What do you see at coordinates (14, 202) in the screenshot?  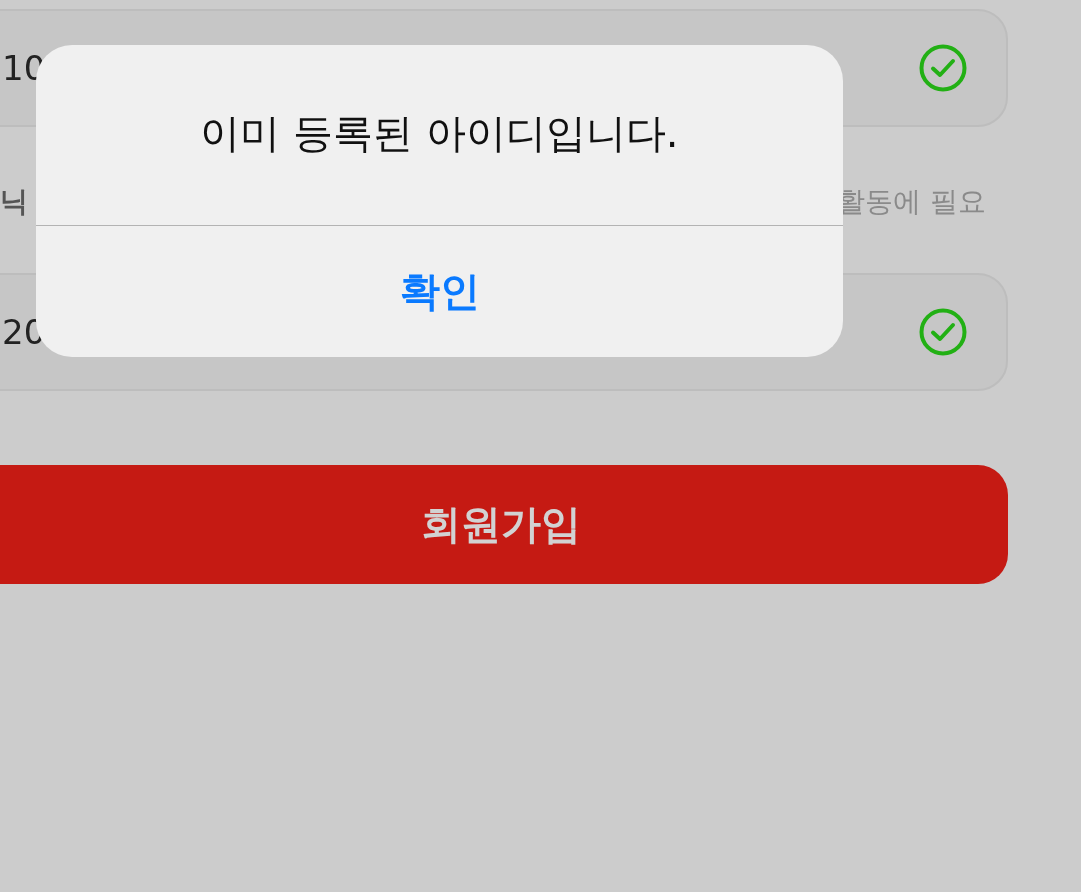 I see `field-label: 닉` at bounding box center [14, 202].